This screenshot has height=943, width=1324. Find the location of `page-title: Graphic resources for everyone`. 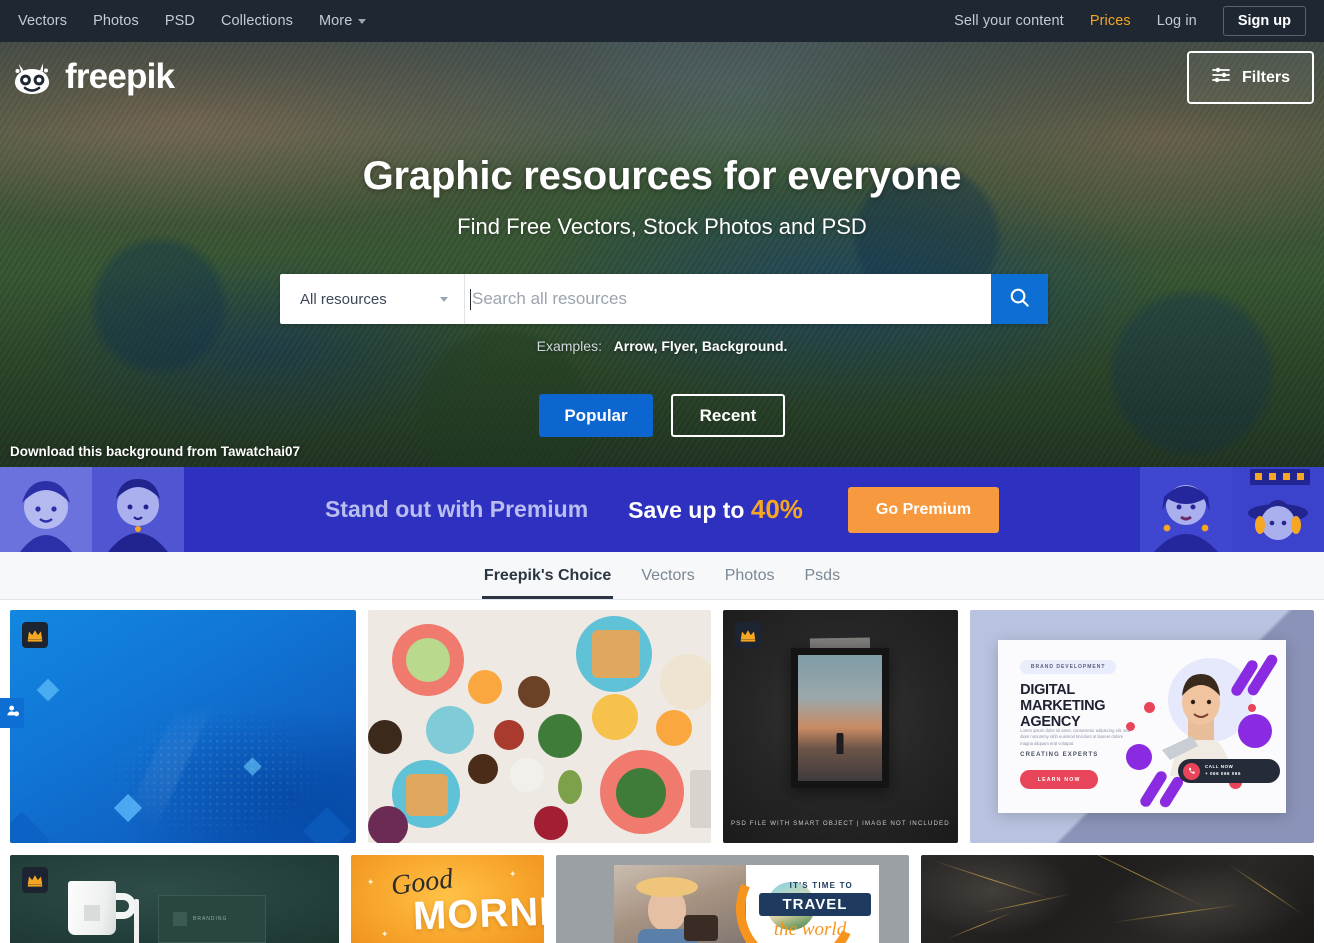

page-title: Graphic resources for everyone is located at coordinates (662, 176).